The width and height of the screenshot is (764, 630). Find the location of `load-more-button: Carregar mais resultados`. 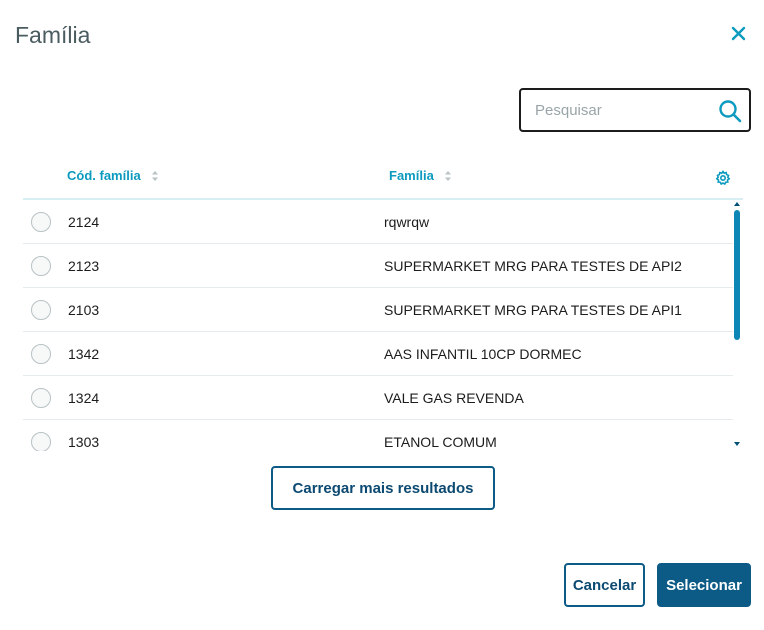

load-more-button: Carregar mais resultados is located at coordinates (383, 488).